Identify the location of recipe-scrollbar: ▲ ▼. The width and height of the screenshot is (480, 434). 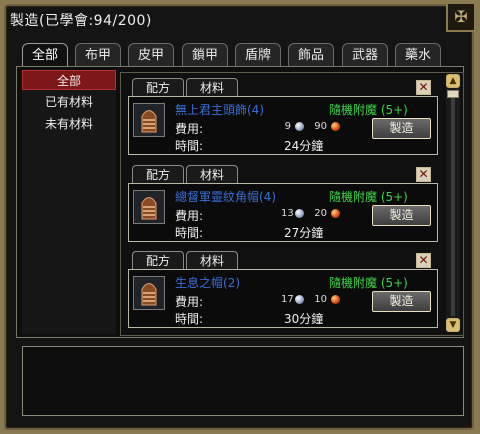
(453, 203).